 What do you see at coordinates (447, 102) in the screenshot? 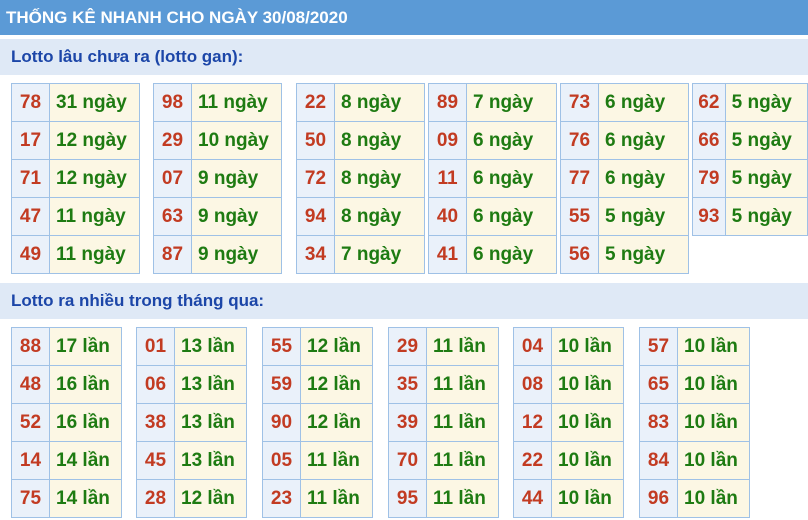
I see `lotto-number: 89` at bounding box center [447, 102].